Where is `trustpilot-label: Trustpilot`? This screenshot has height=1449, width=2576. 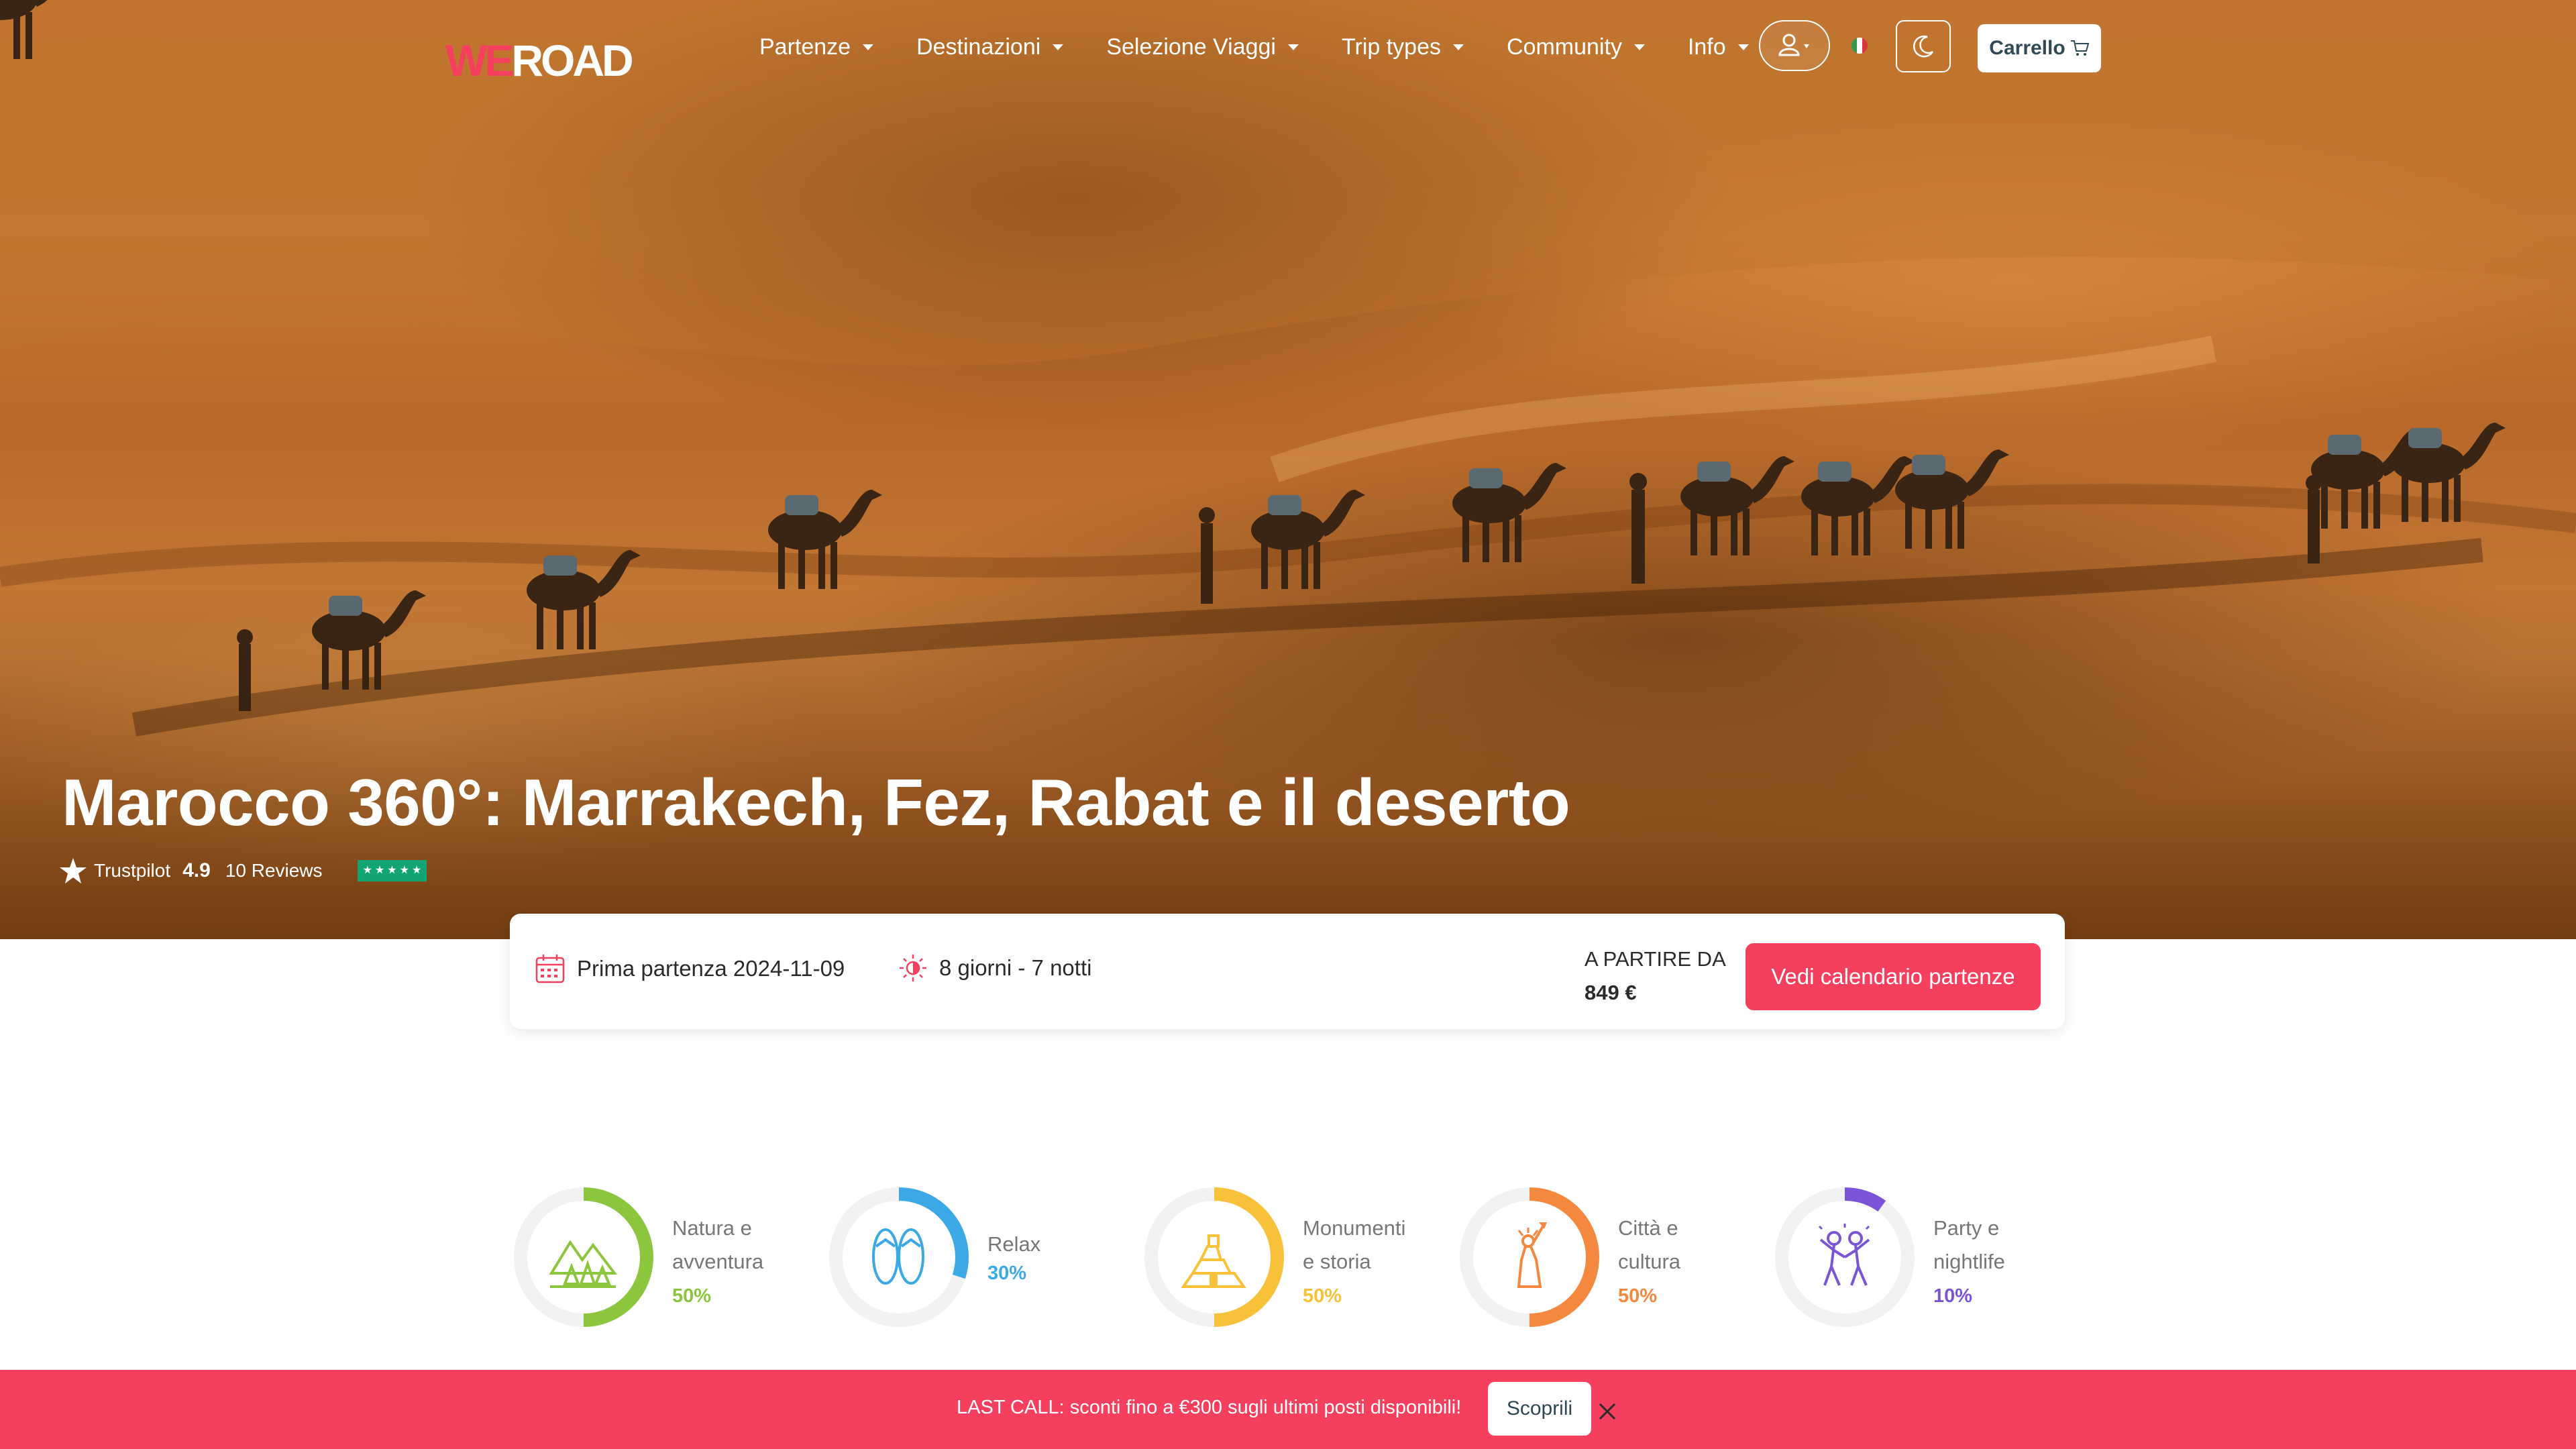 trustpilot-label: Trustpilot is located at coordinates (132, 870).